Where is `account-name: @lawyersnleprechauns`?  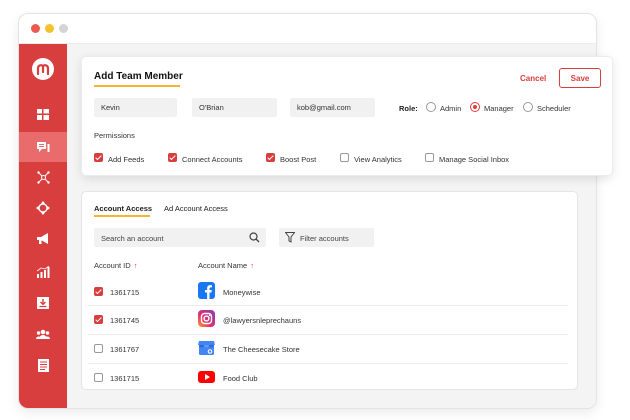 account-name: @lawyersnleprechauns is located at coordinates (262, 320).